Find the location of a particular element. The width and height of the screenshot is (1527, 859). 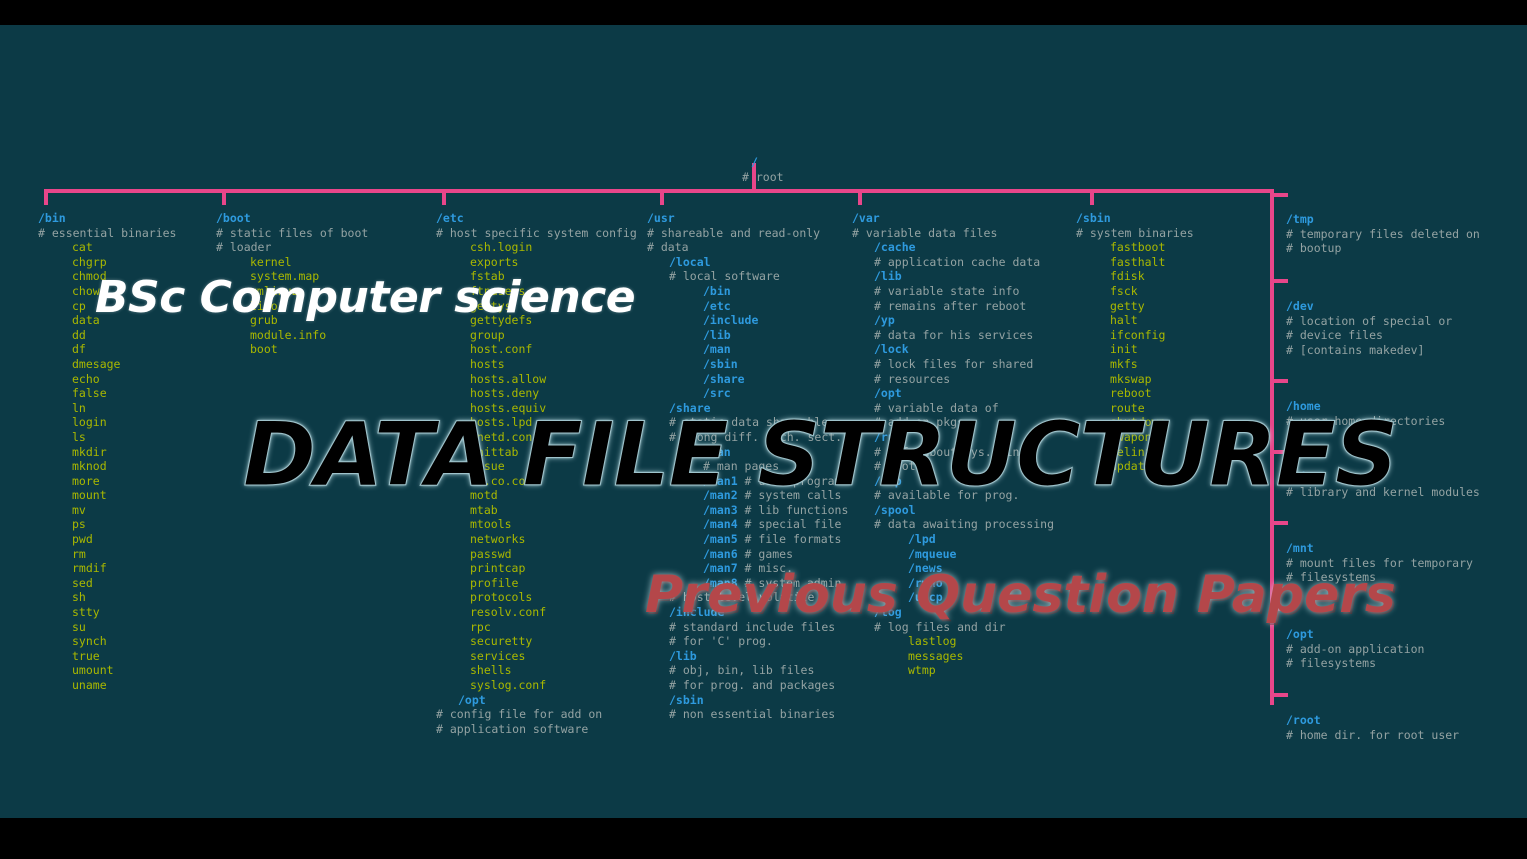

tree-pair: /man2 # system calls is located at coordinates (747, 495).